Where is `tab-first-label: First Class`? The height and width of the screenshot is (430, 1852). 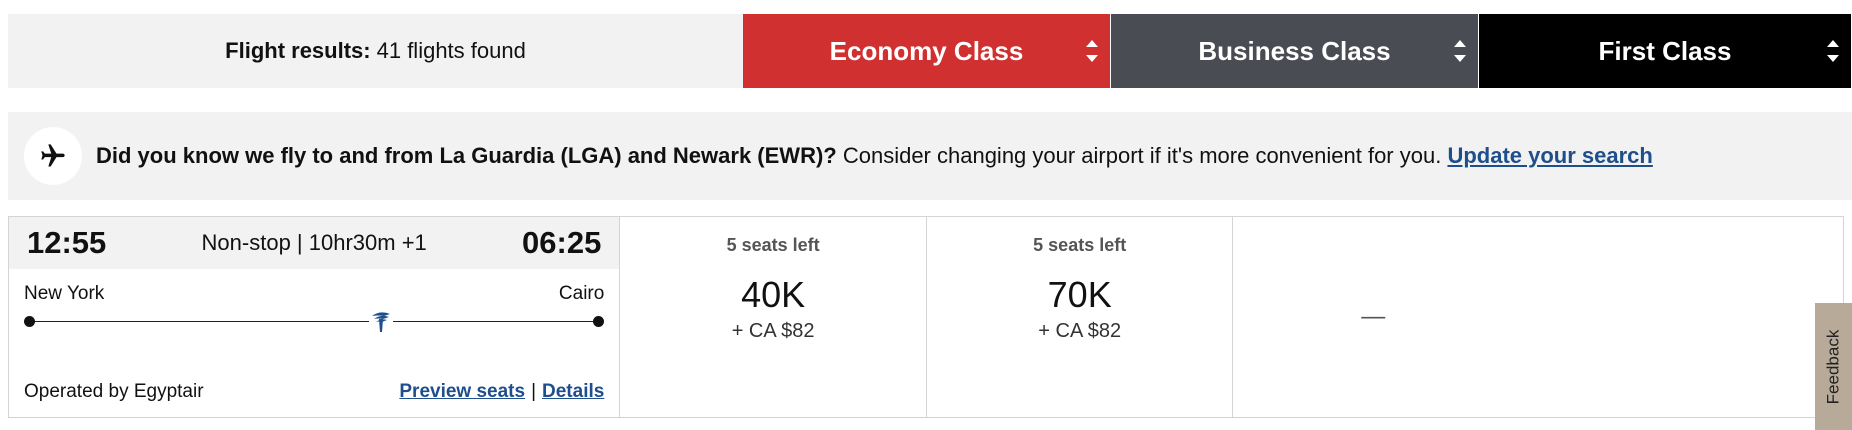 tab-first-label: First Class is located at coordinates (1665, 50).